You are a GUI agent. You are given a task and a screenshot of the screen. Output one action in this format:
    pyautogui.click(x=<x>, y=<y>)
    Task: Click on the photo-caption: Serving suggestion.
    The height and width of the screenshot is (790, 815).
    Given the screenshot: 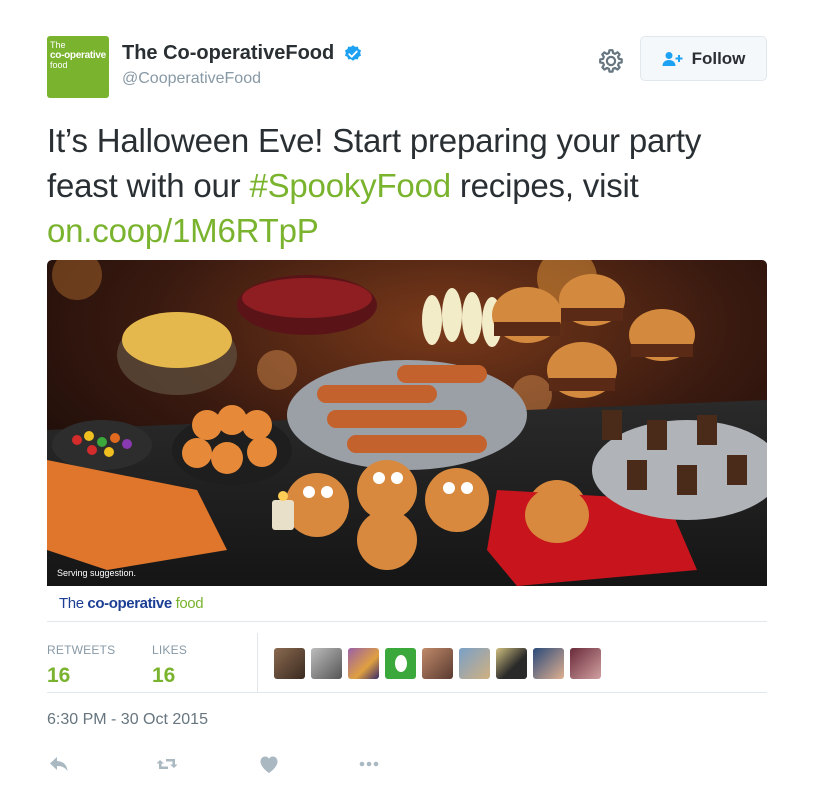 What is the action you would take?
    pyautogui.click(x=96, y=573)
    